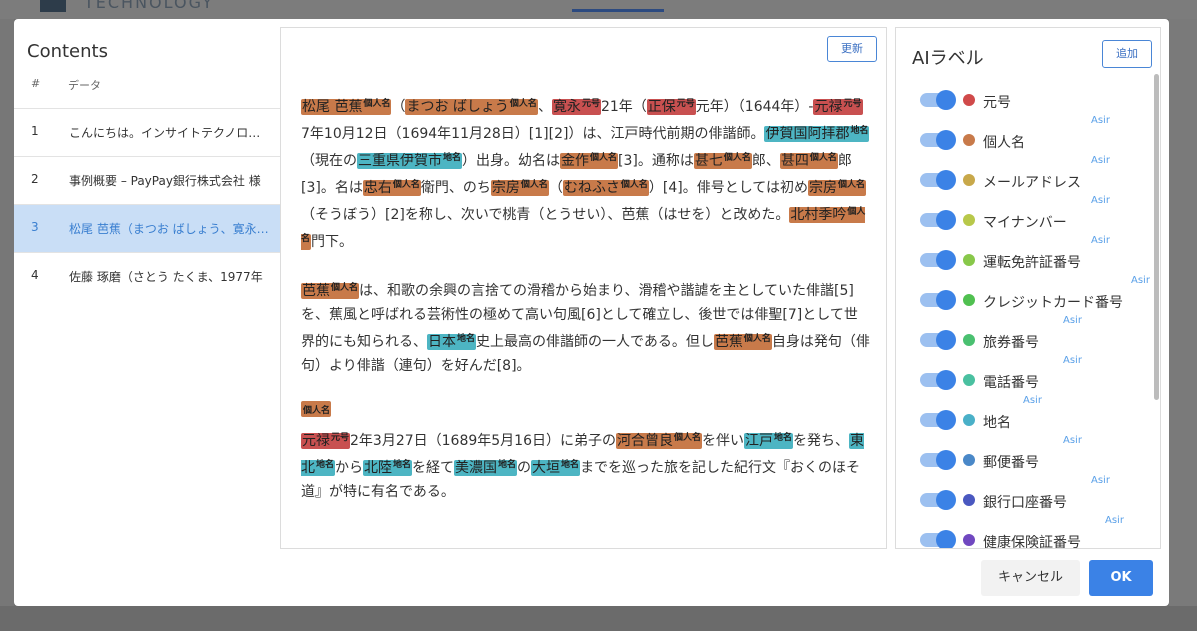 This screenshot has height=631, width=1197. Describe the element at coordinates (1011, 383) in the screenshot. I see `label-name: 電話番号` at that location.